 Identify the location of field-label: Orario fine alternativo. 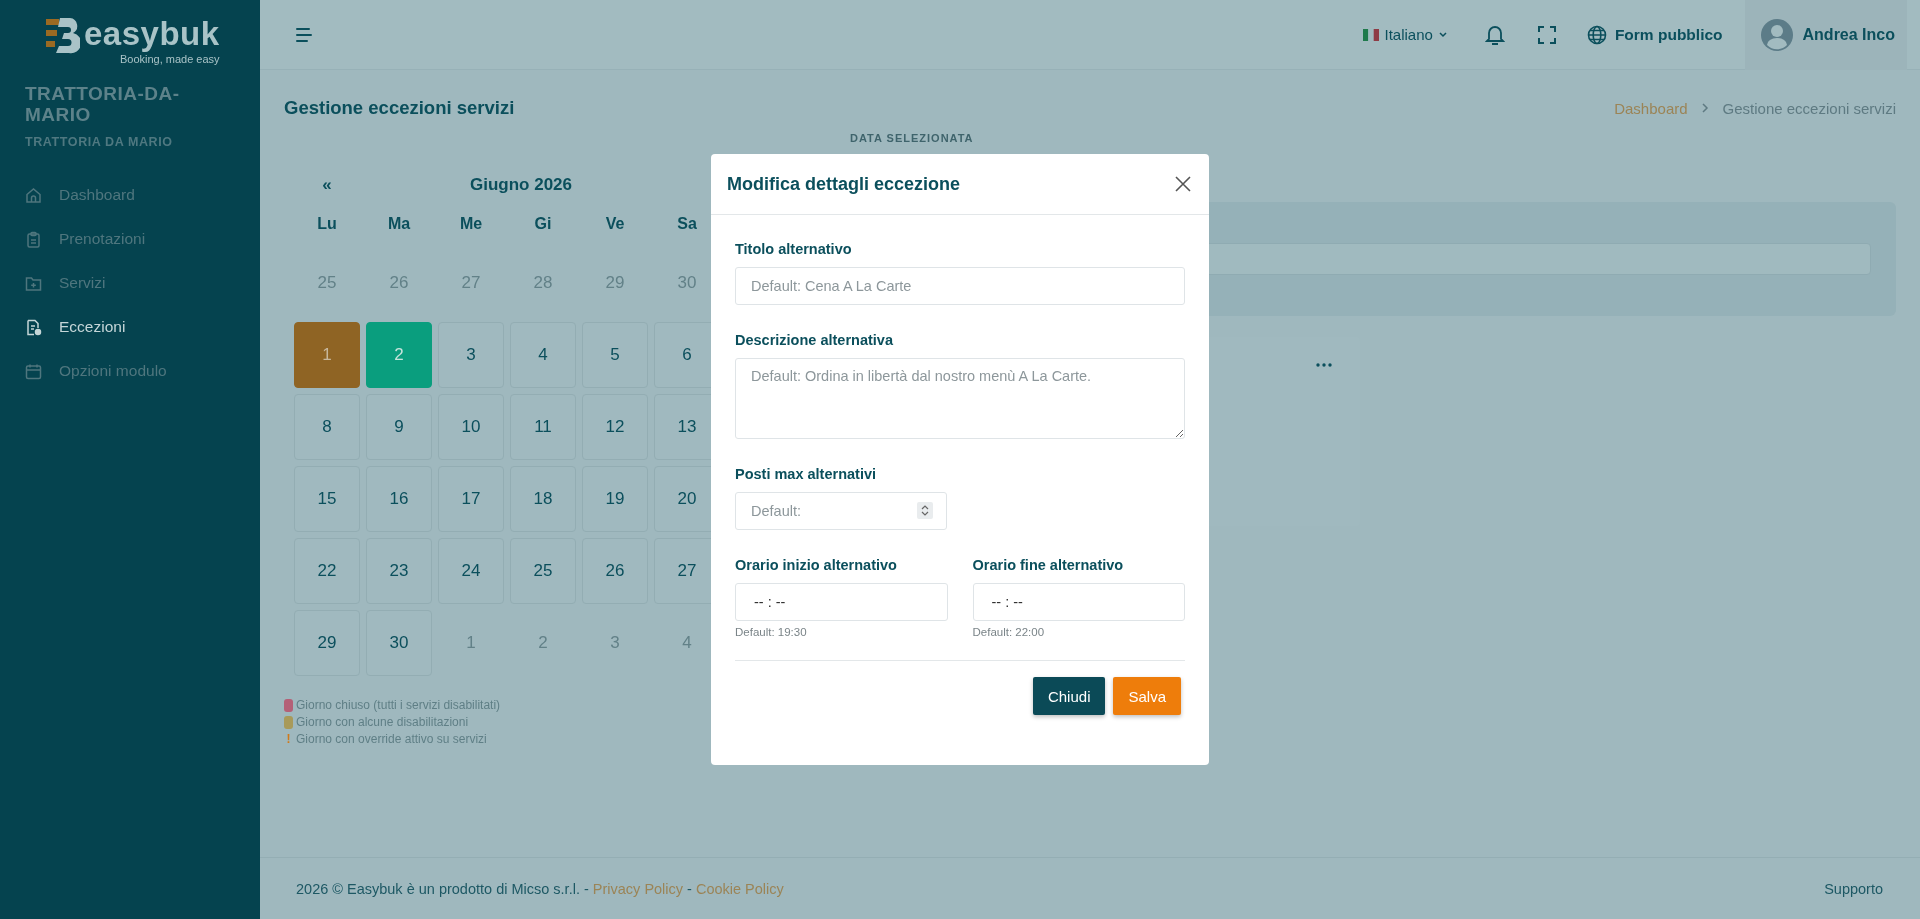
(1048, 565).